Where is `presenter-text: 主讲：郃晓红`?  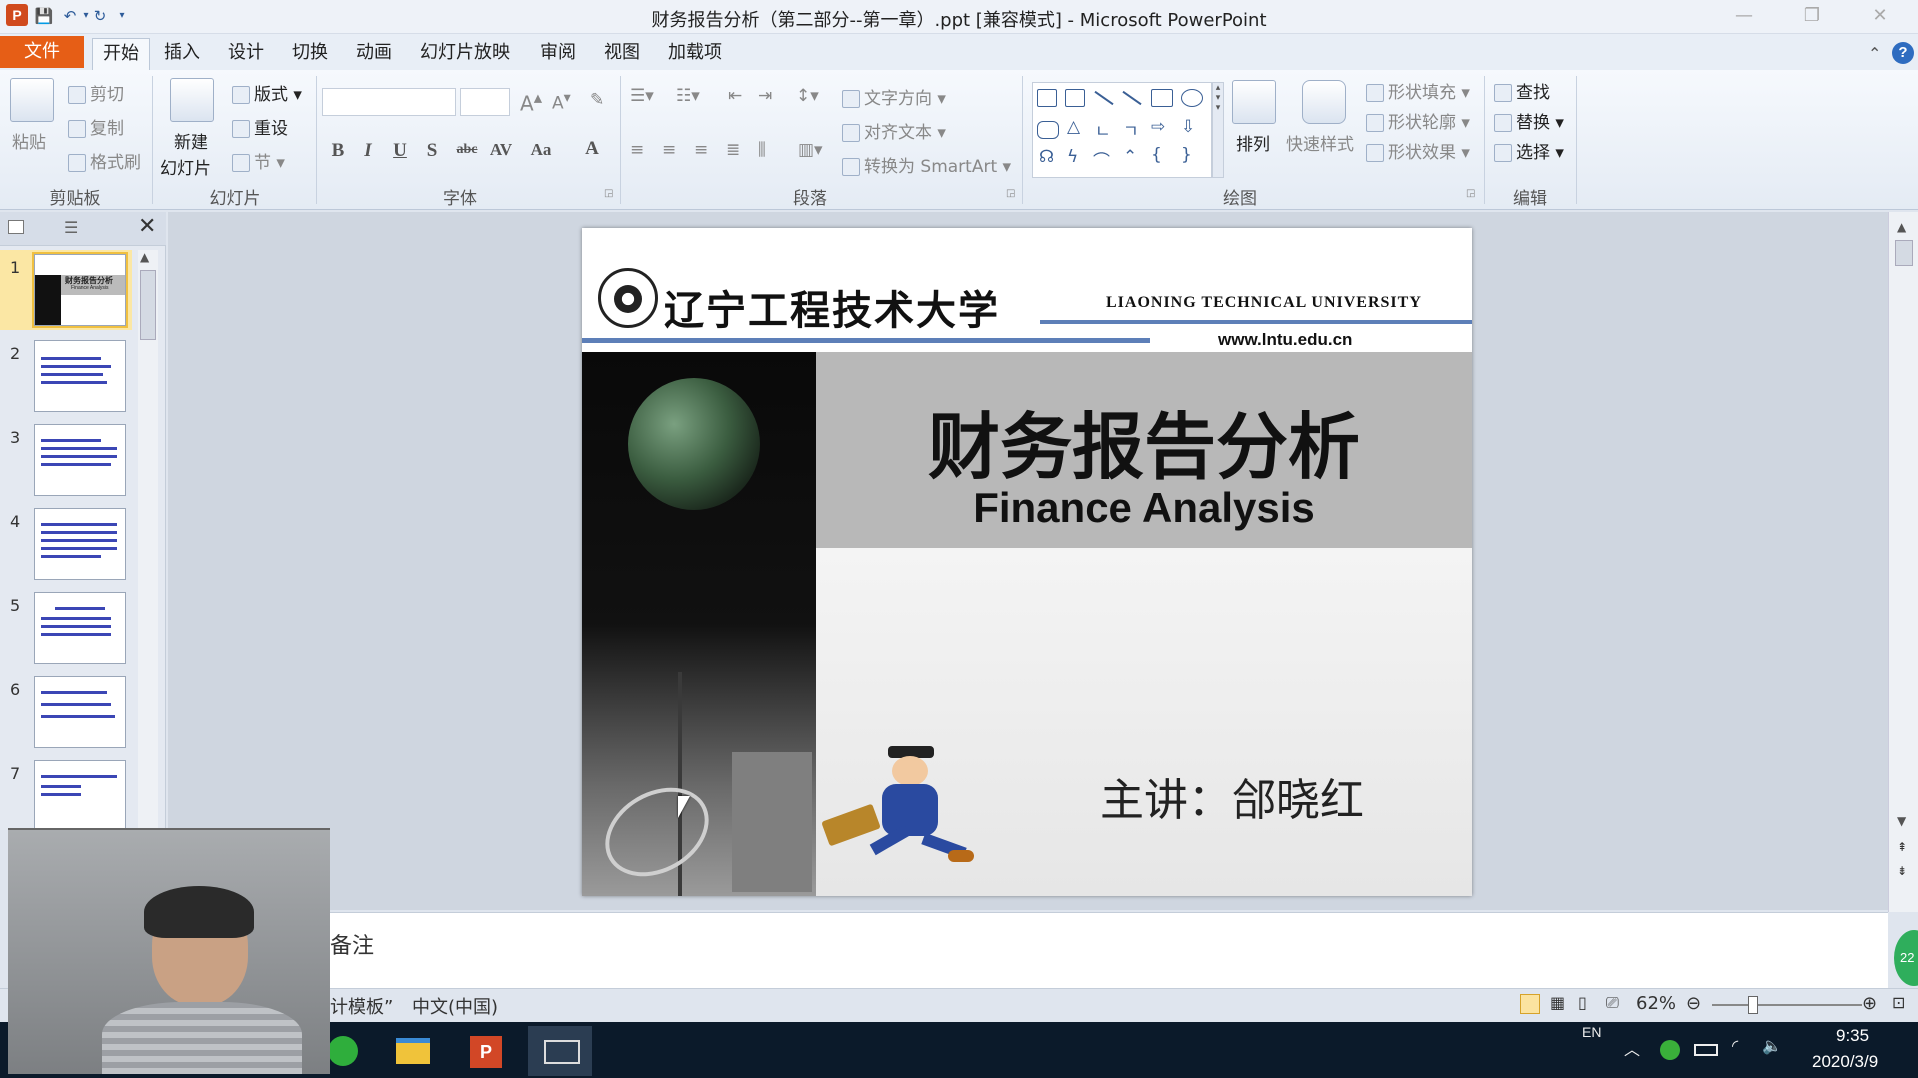 presenter-text: 主讲：郃晓红 is located at coordinates (1232, 796).